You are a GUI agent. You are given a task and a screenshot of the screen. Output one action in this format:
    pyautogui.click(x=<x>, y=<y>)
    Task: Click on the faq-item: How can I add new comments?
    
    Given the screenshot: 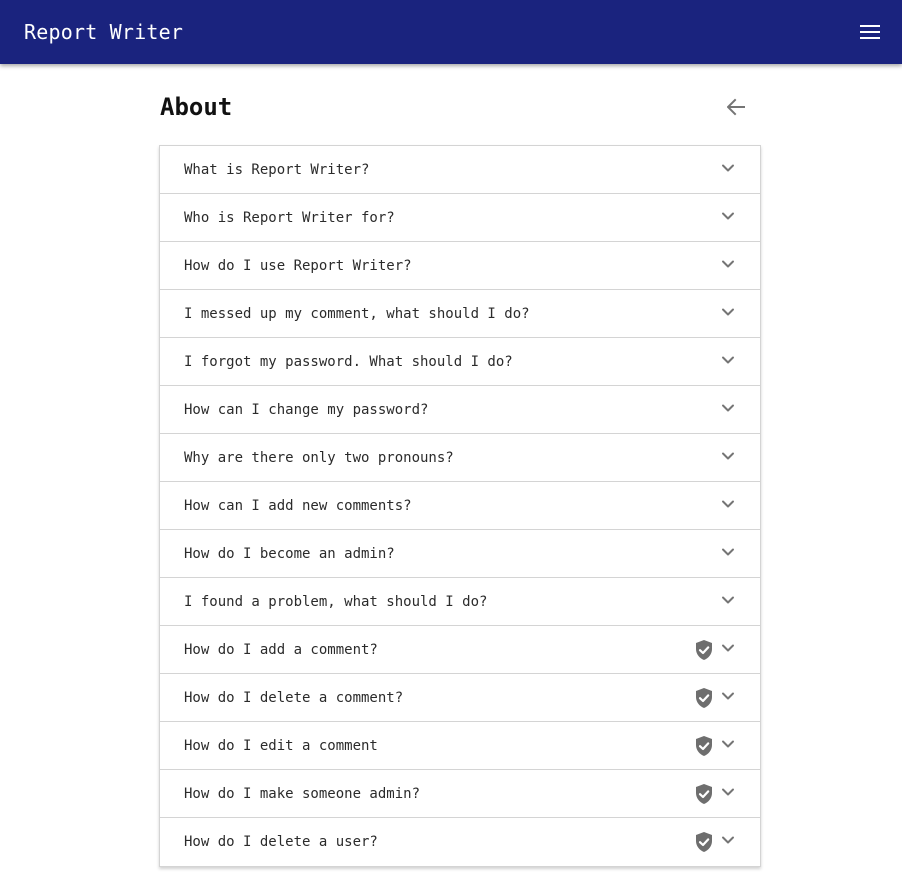 What is the action you would take?
    pyautogui.click(x=460, y=506)
    